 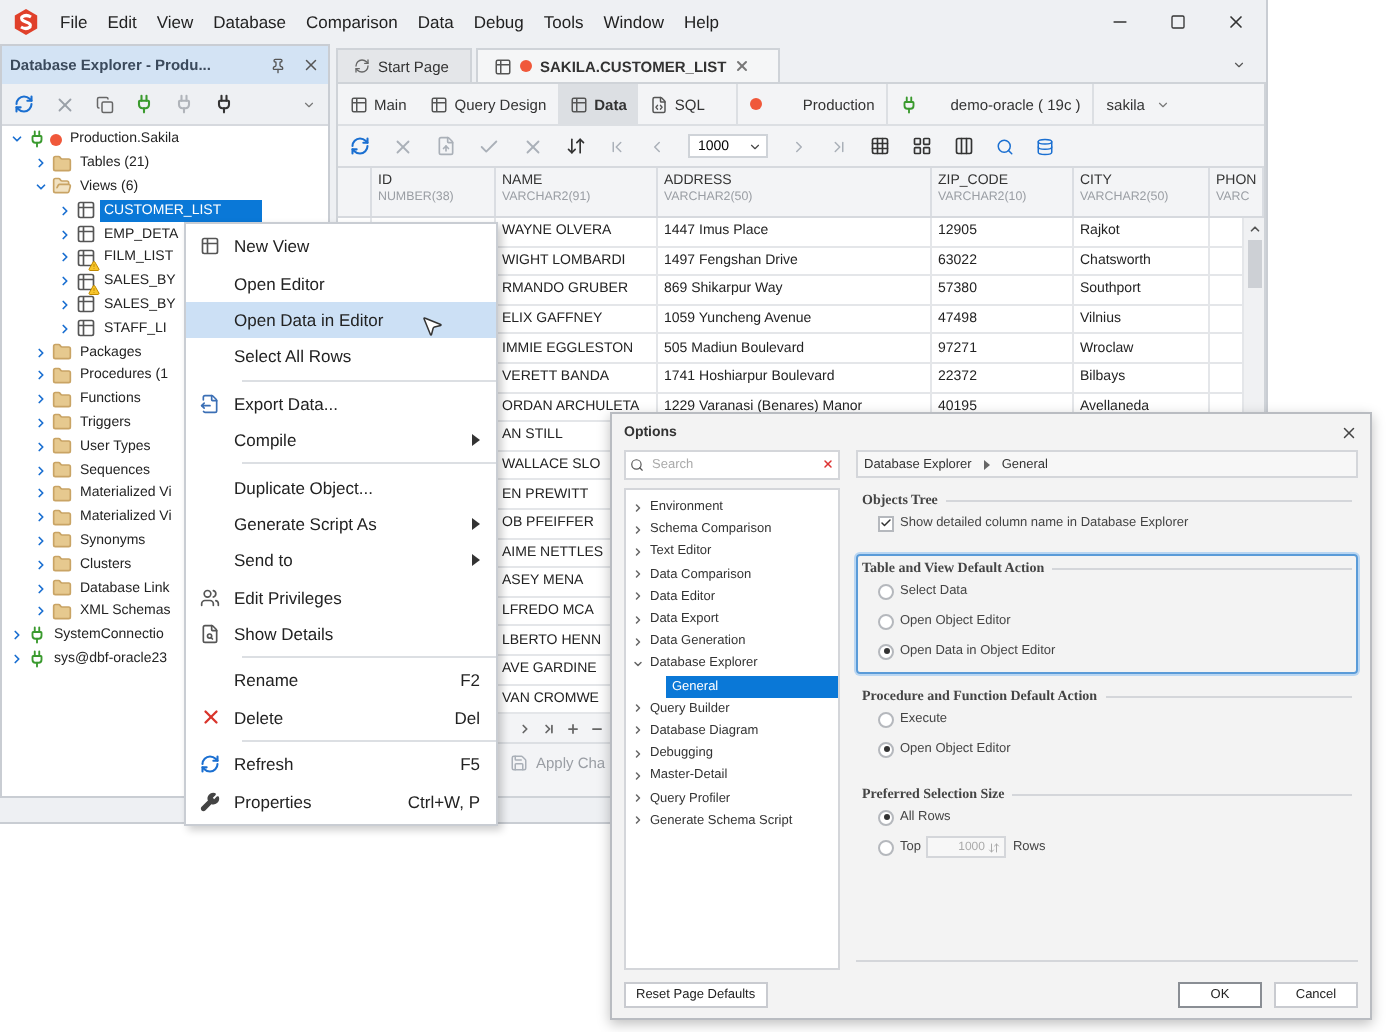 What do you see at coordinates (525, 728) in the screenshot?
I see `next-icon` at bounding box center [525, 728].